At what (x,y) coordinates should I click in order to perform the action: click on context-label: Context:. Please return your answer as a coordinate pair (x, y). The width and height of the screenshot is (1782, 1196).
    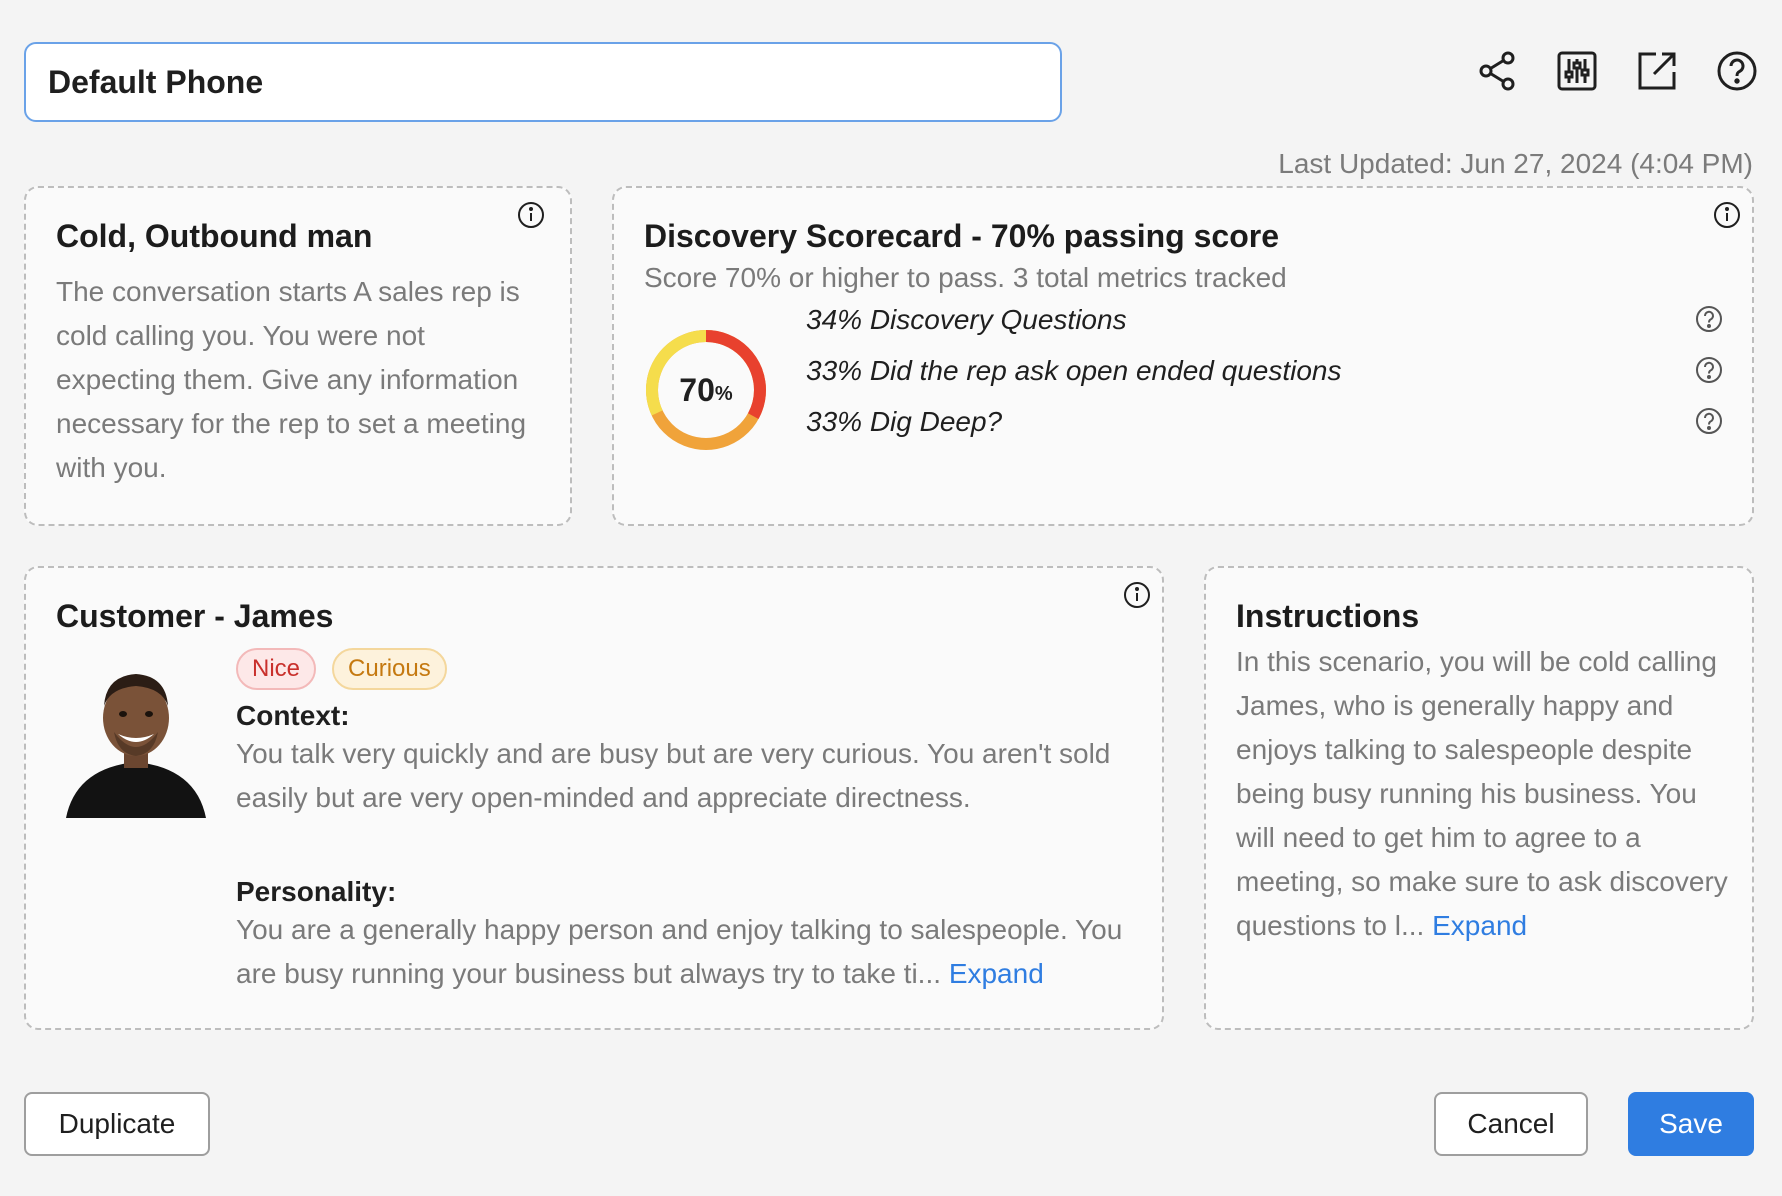
    Looking at the image, I should click on (293, 715).